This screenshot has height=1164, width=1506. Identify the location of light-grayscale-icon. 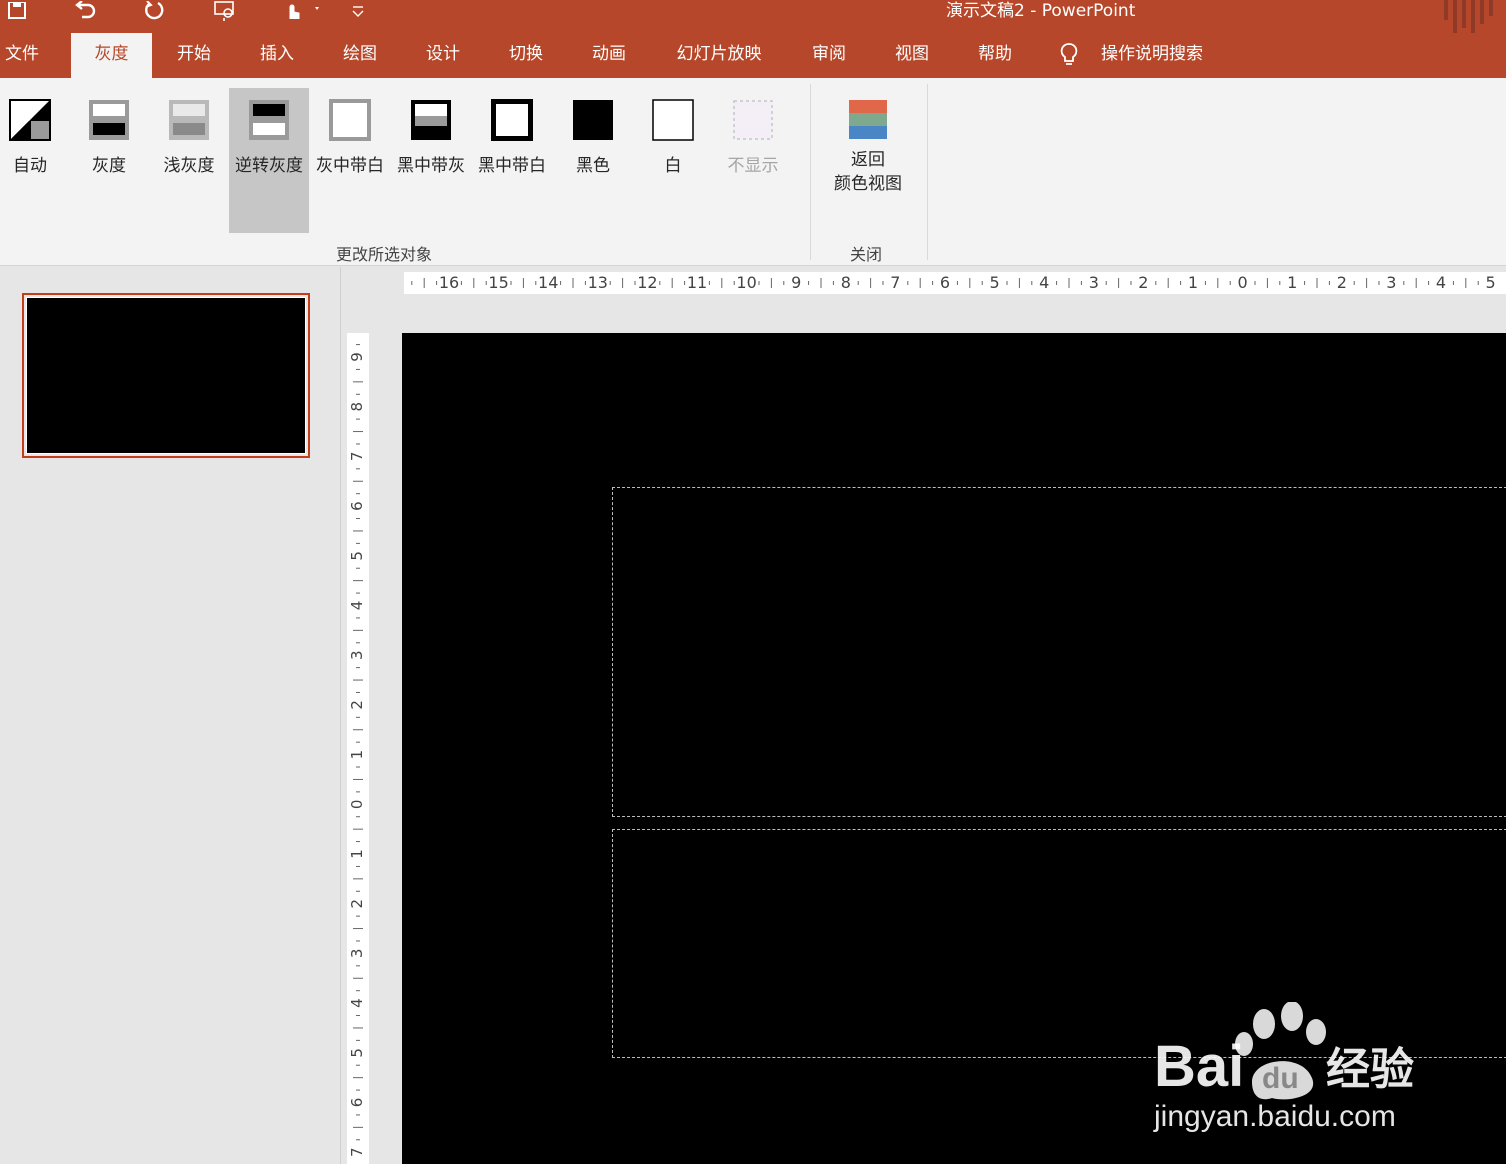
(189, 120).